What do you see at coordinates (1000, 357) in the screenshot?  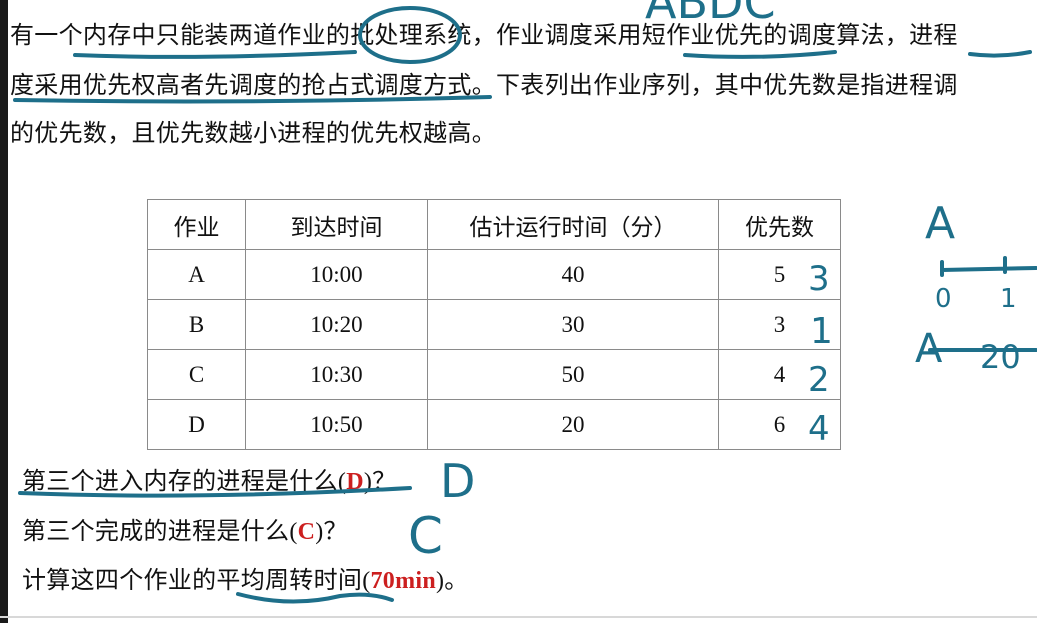 I see `handwritten-timeline2-value: 20` at bounding box center [1000, 357].